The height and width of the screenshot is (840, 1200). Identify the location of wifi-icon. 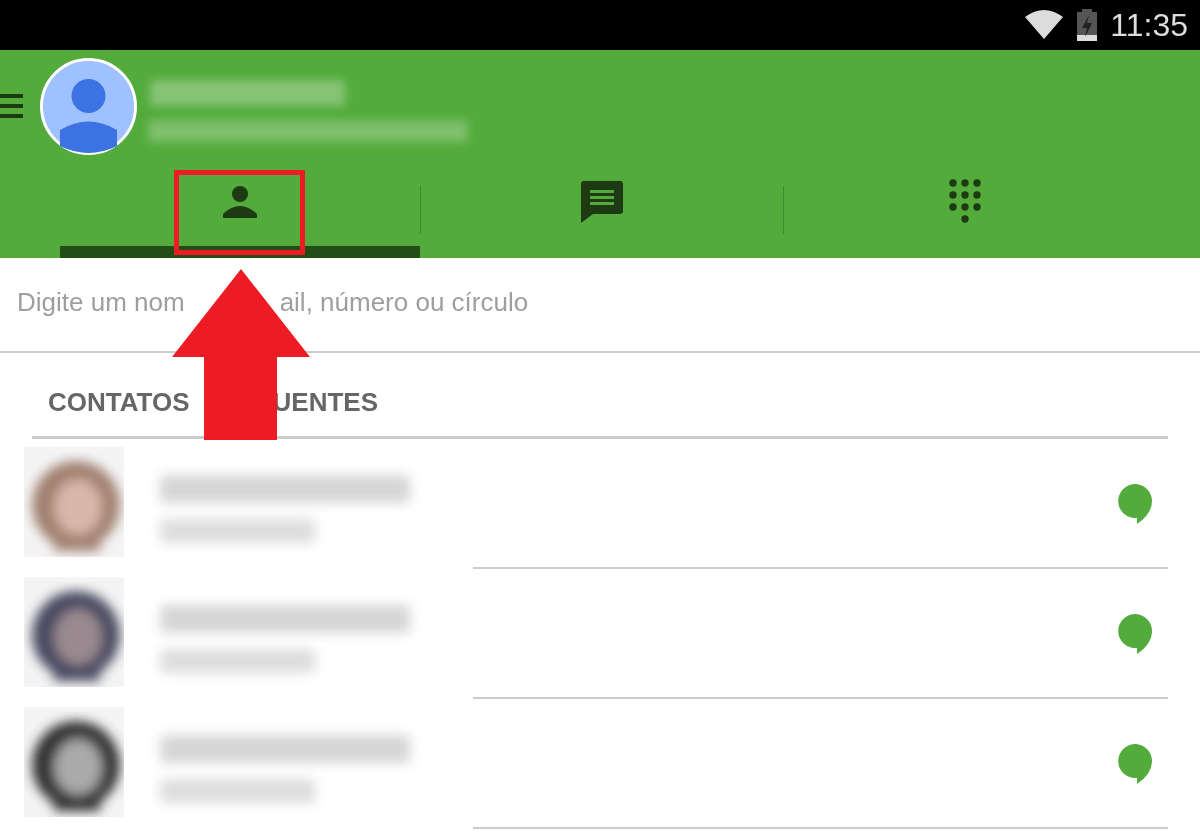
(1044, 25).